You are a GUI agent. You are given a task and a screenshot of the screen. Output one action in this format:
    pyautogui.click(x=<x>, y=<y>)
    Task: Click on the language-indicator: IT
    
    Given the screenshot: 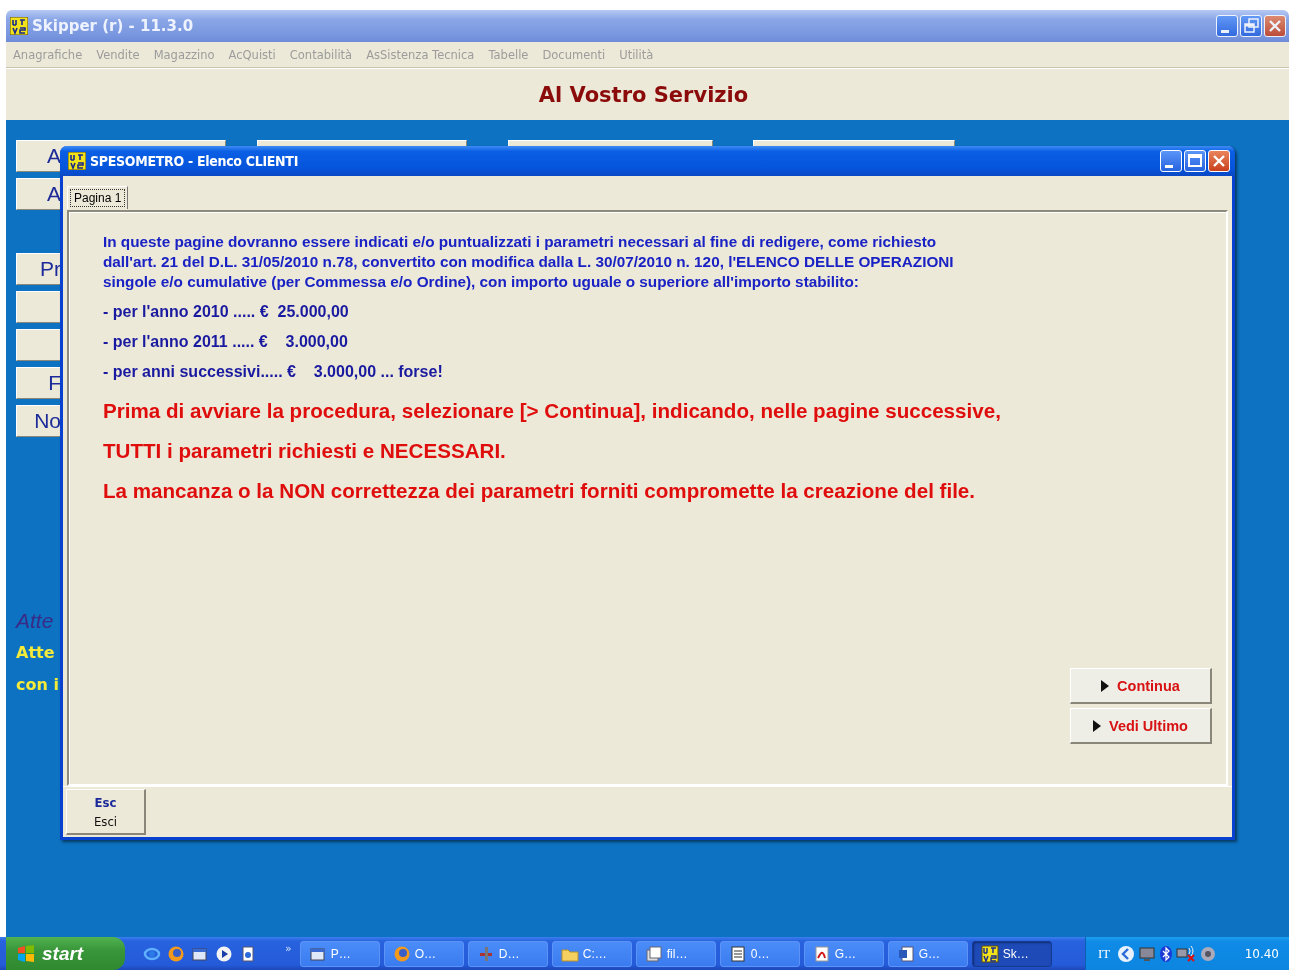 What is the action you would take?
    pyautogui.click(x=1104, y=953)
    